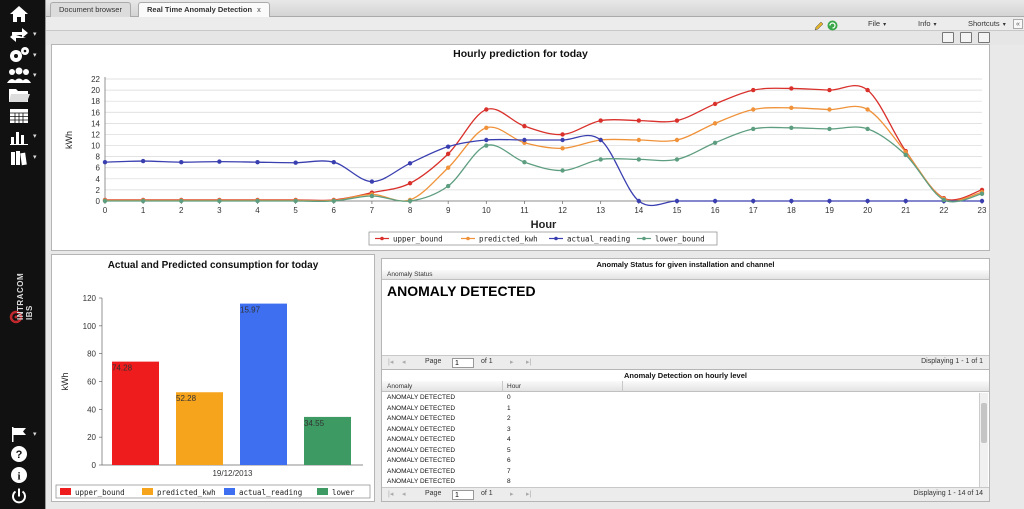 This screenshot has height=509, width=1024. Describe the element at coordinates (334, 210) in the screenshot. I see `x-tick-label: 6` at that location.